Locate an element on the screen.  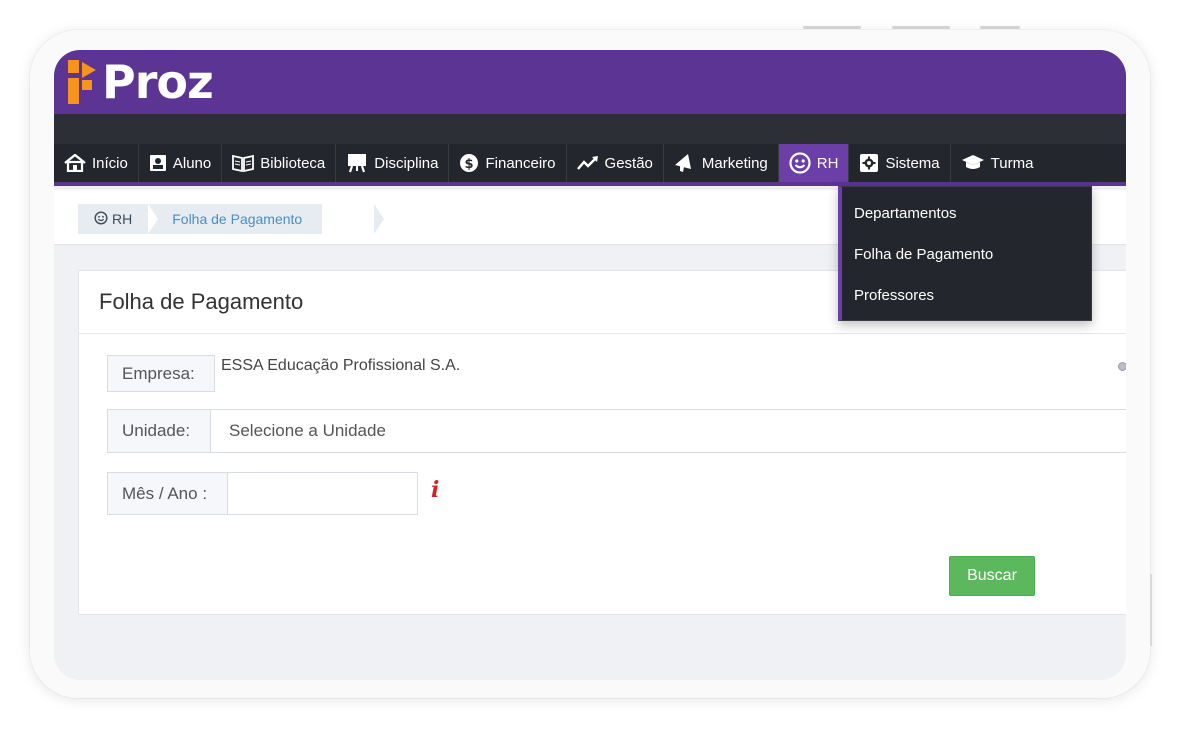
menu-label: Financeiro is located at coordinates (520, 163).